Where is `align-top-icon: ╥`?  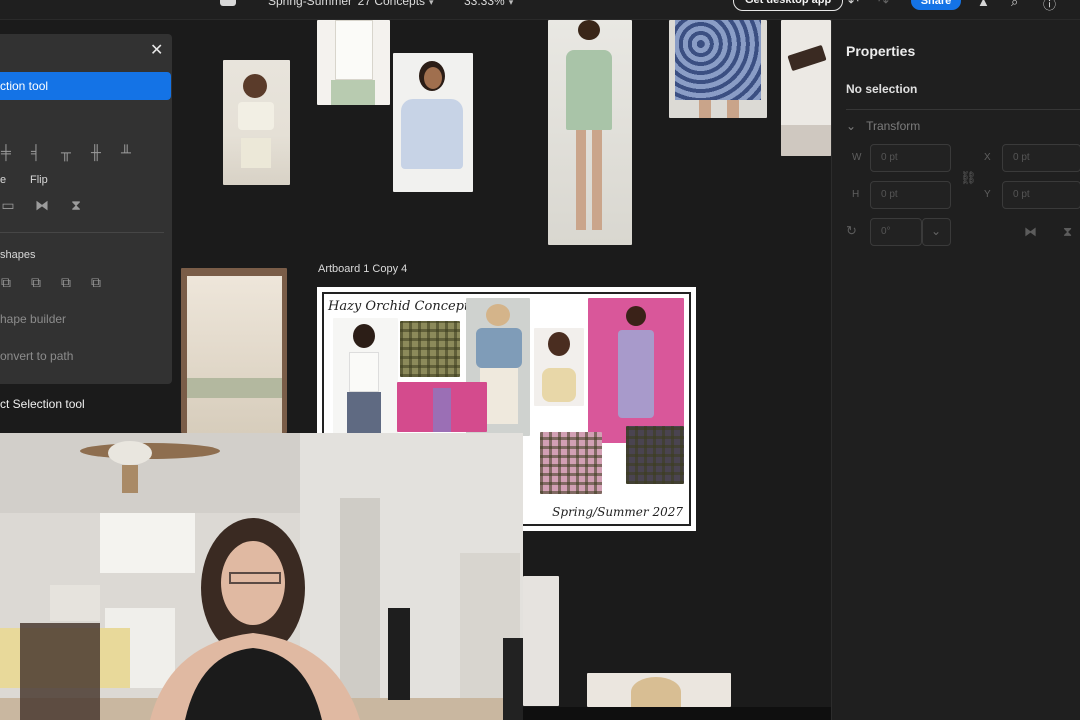
align-top-icon: ╥ is located at coordinates (66, 152).